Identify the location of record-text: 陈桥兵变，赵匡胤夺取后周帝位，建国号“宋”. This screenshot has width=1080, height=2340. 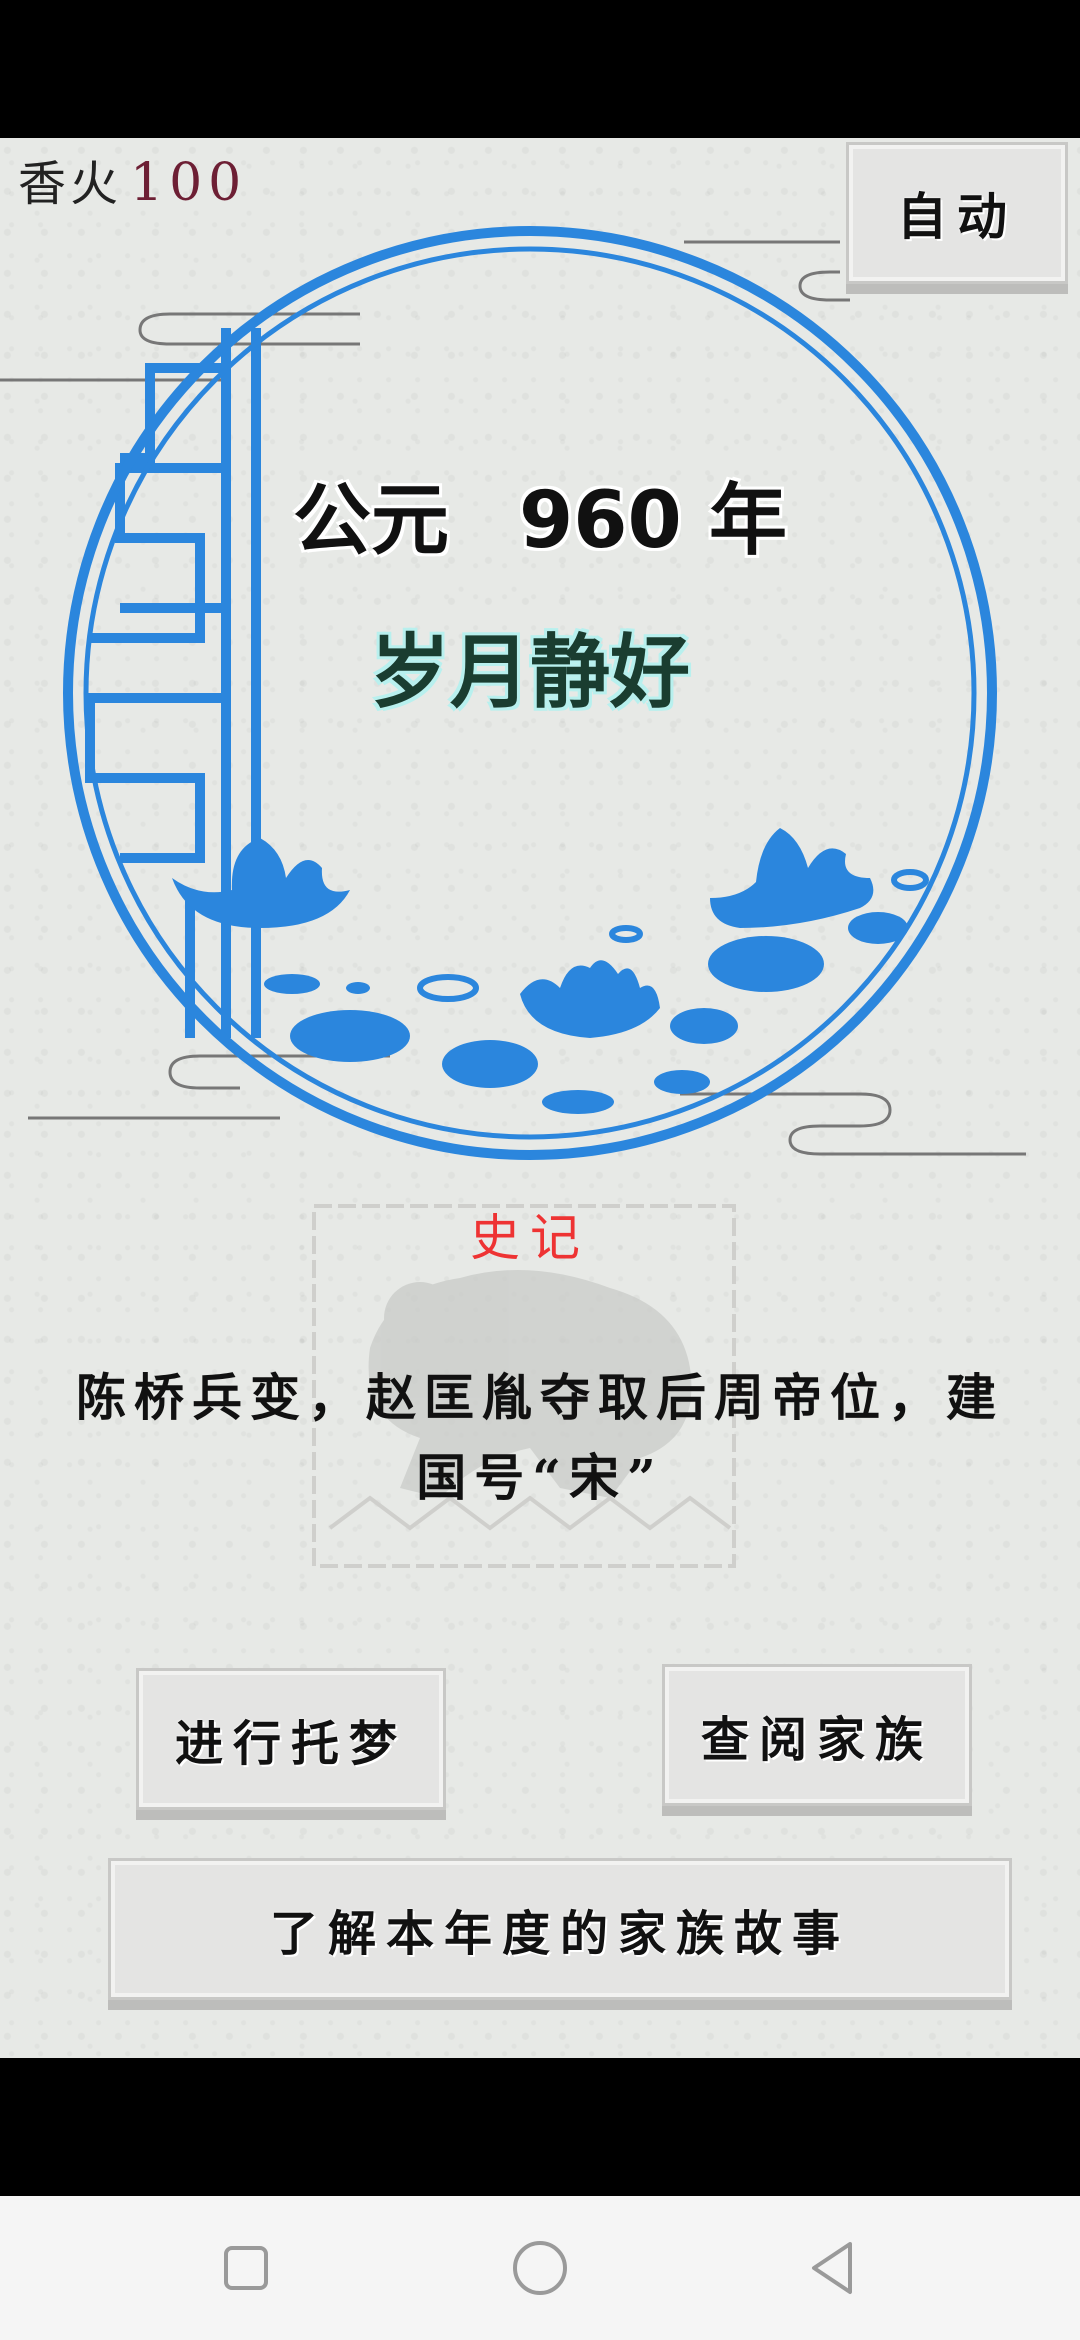
(540, 1437).